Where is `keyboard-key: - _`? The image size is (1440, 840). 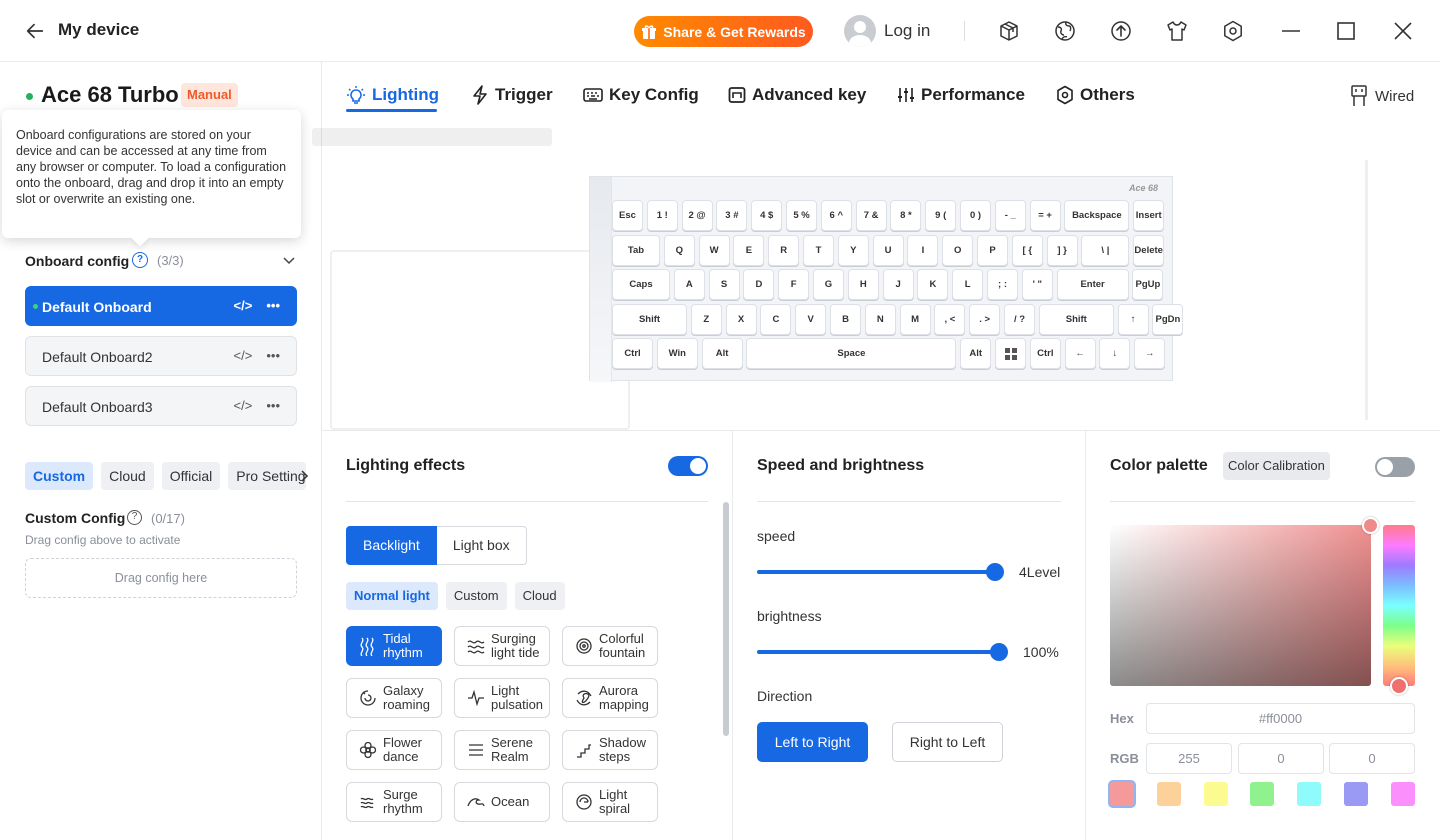
keyboard-key: - _ is located at coordinates (1010, 215).